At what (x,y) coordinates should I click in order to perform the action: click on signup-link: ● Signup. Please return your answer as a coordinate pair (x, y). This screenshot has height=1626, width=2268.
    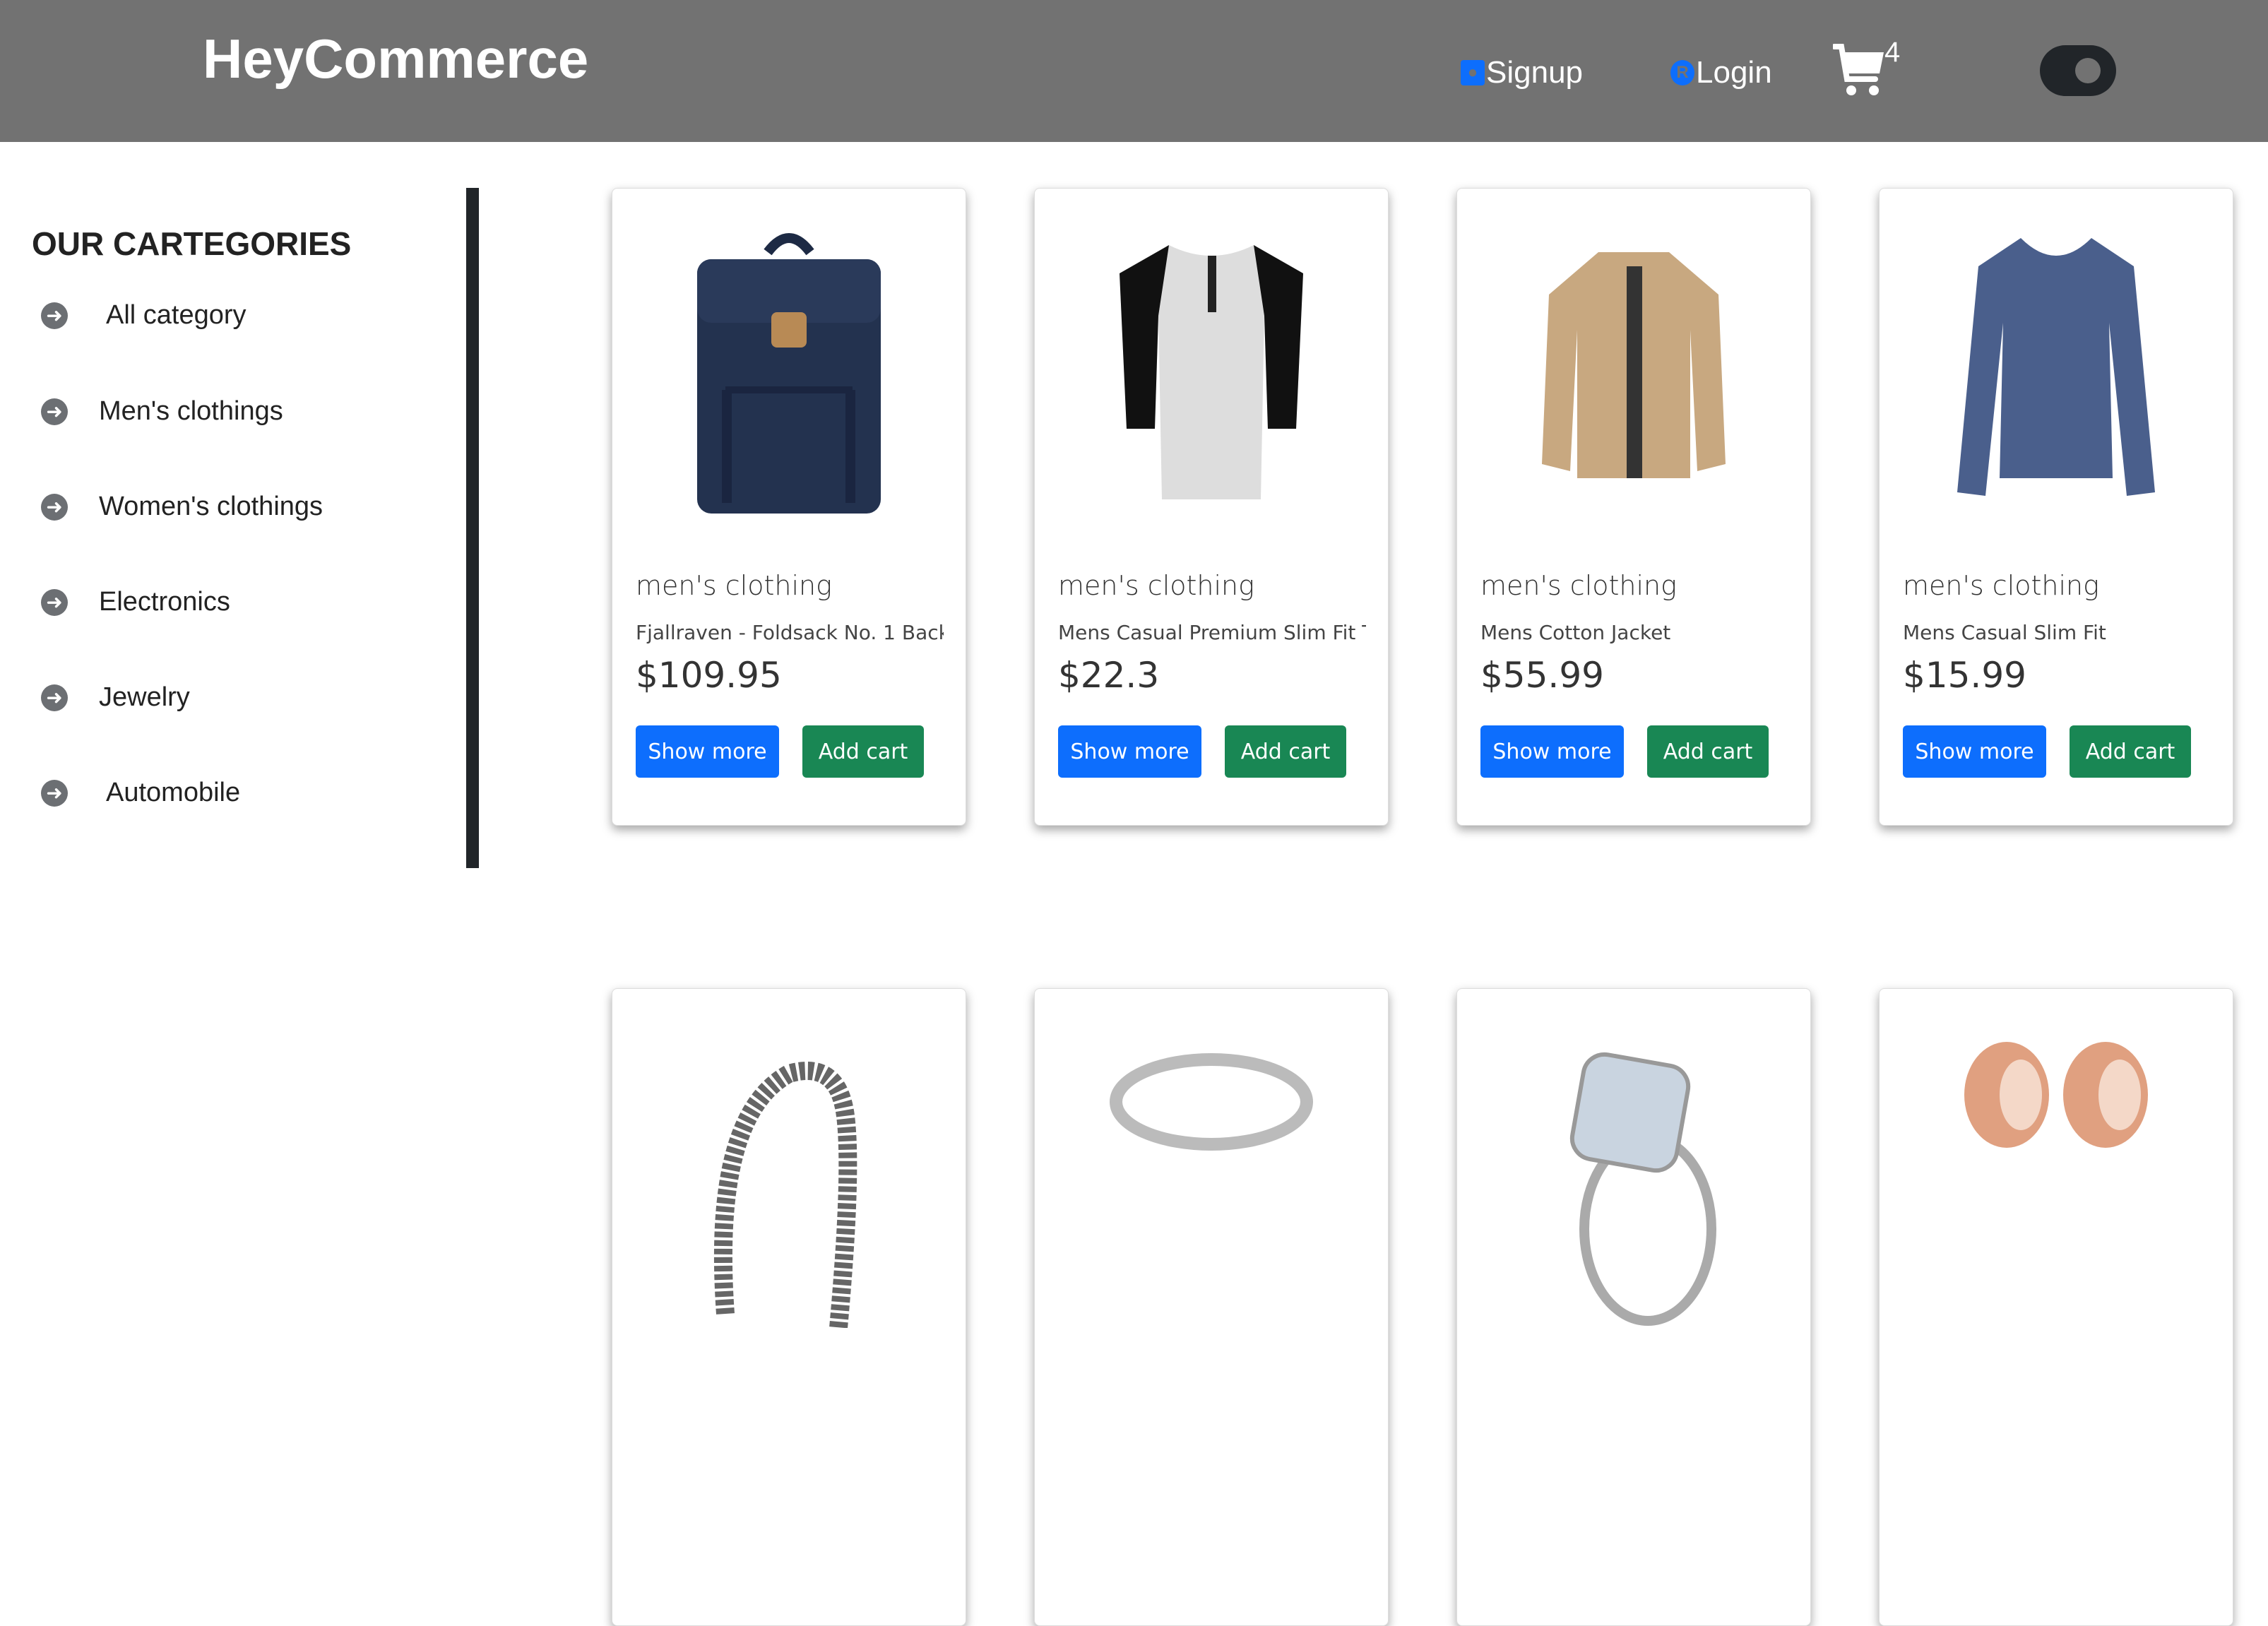
    Looking at the image, I should click on (1522, 72).